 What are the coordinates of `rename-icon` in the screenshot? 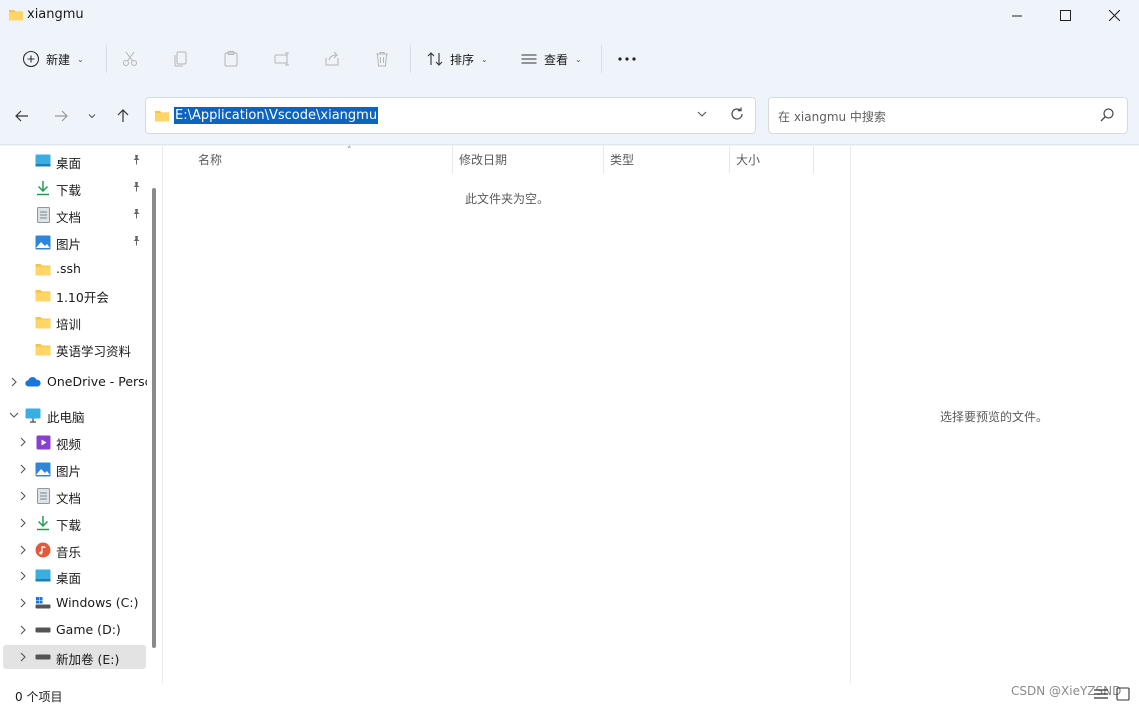 It's located at (282, 59).